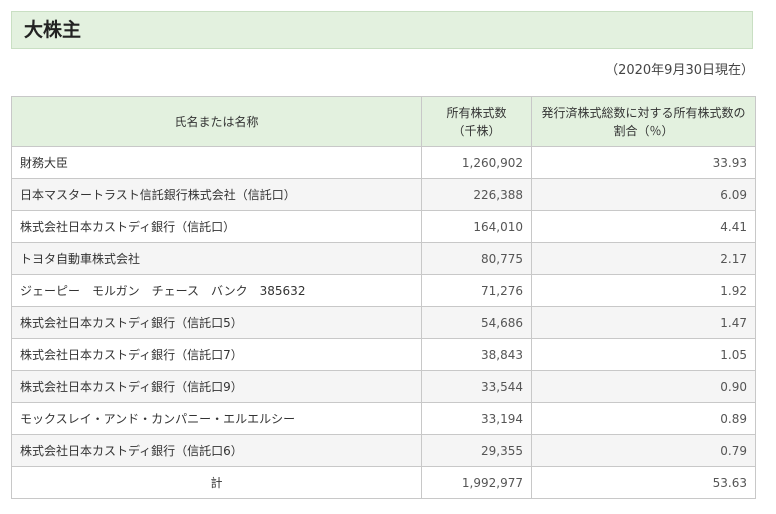 This screenshot has height=514, width=776. I want to click on table-row: 株式会社日本カストディ銀行（信託口5） 54,686 1.47, so click(383, 322).